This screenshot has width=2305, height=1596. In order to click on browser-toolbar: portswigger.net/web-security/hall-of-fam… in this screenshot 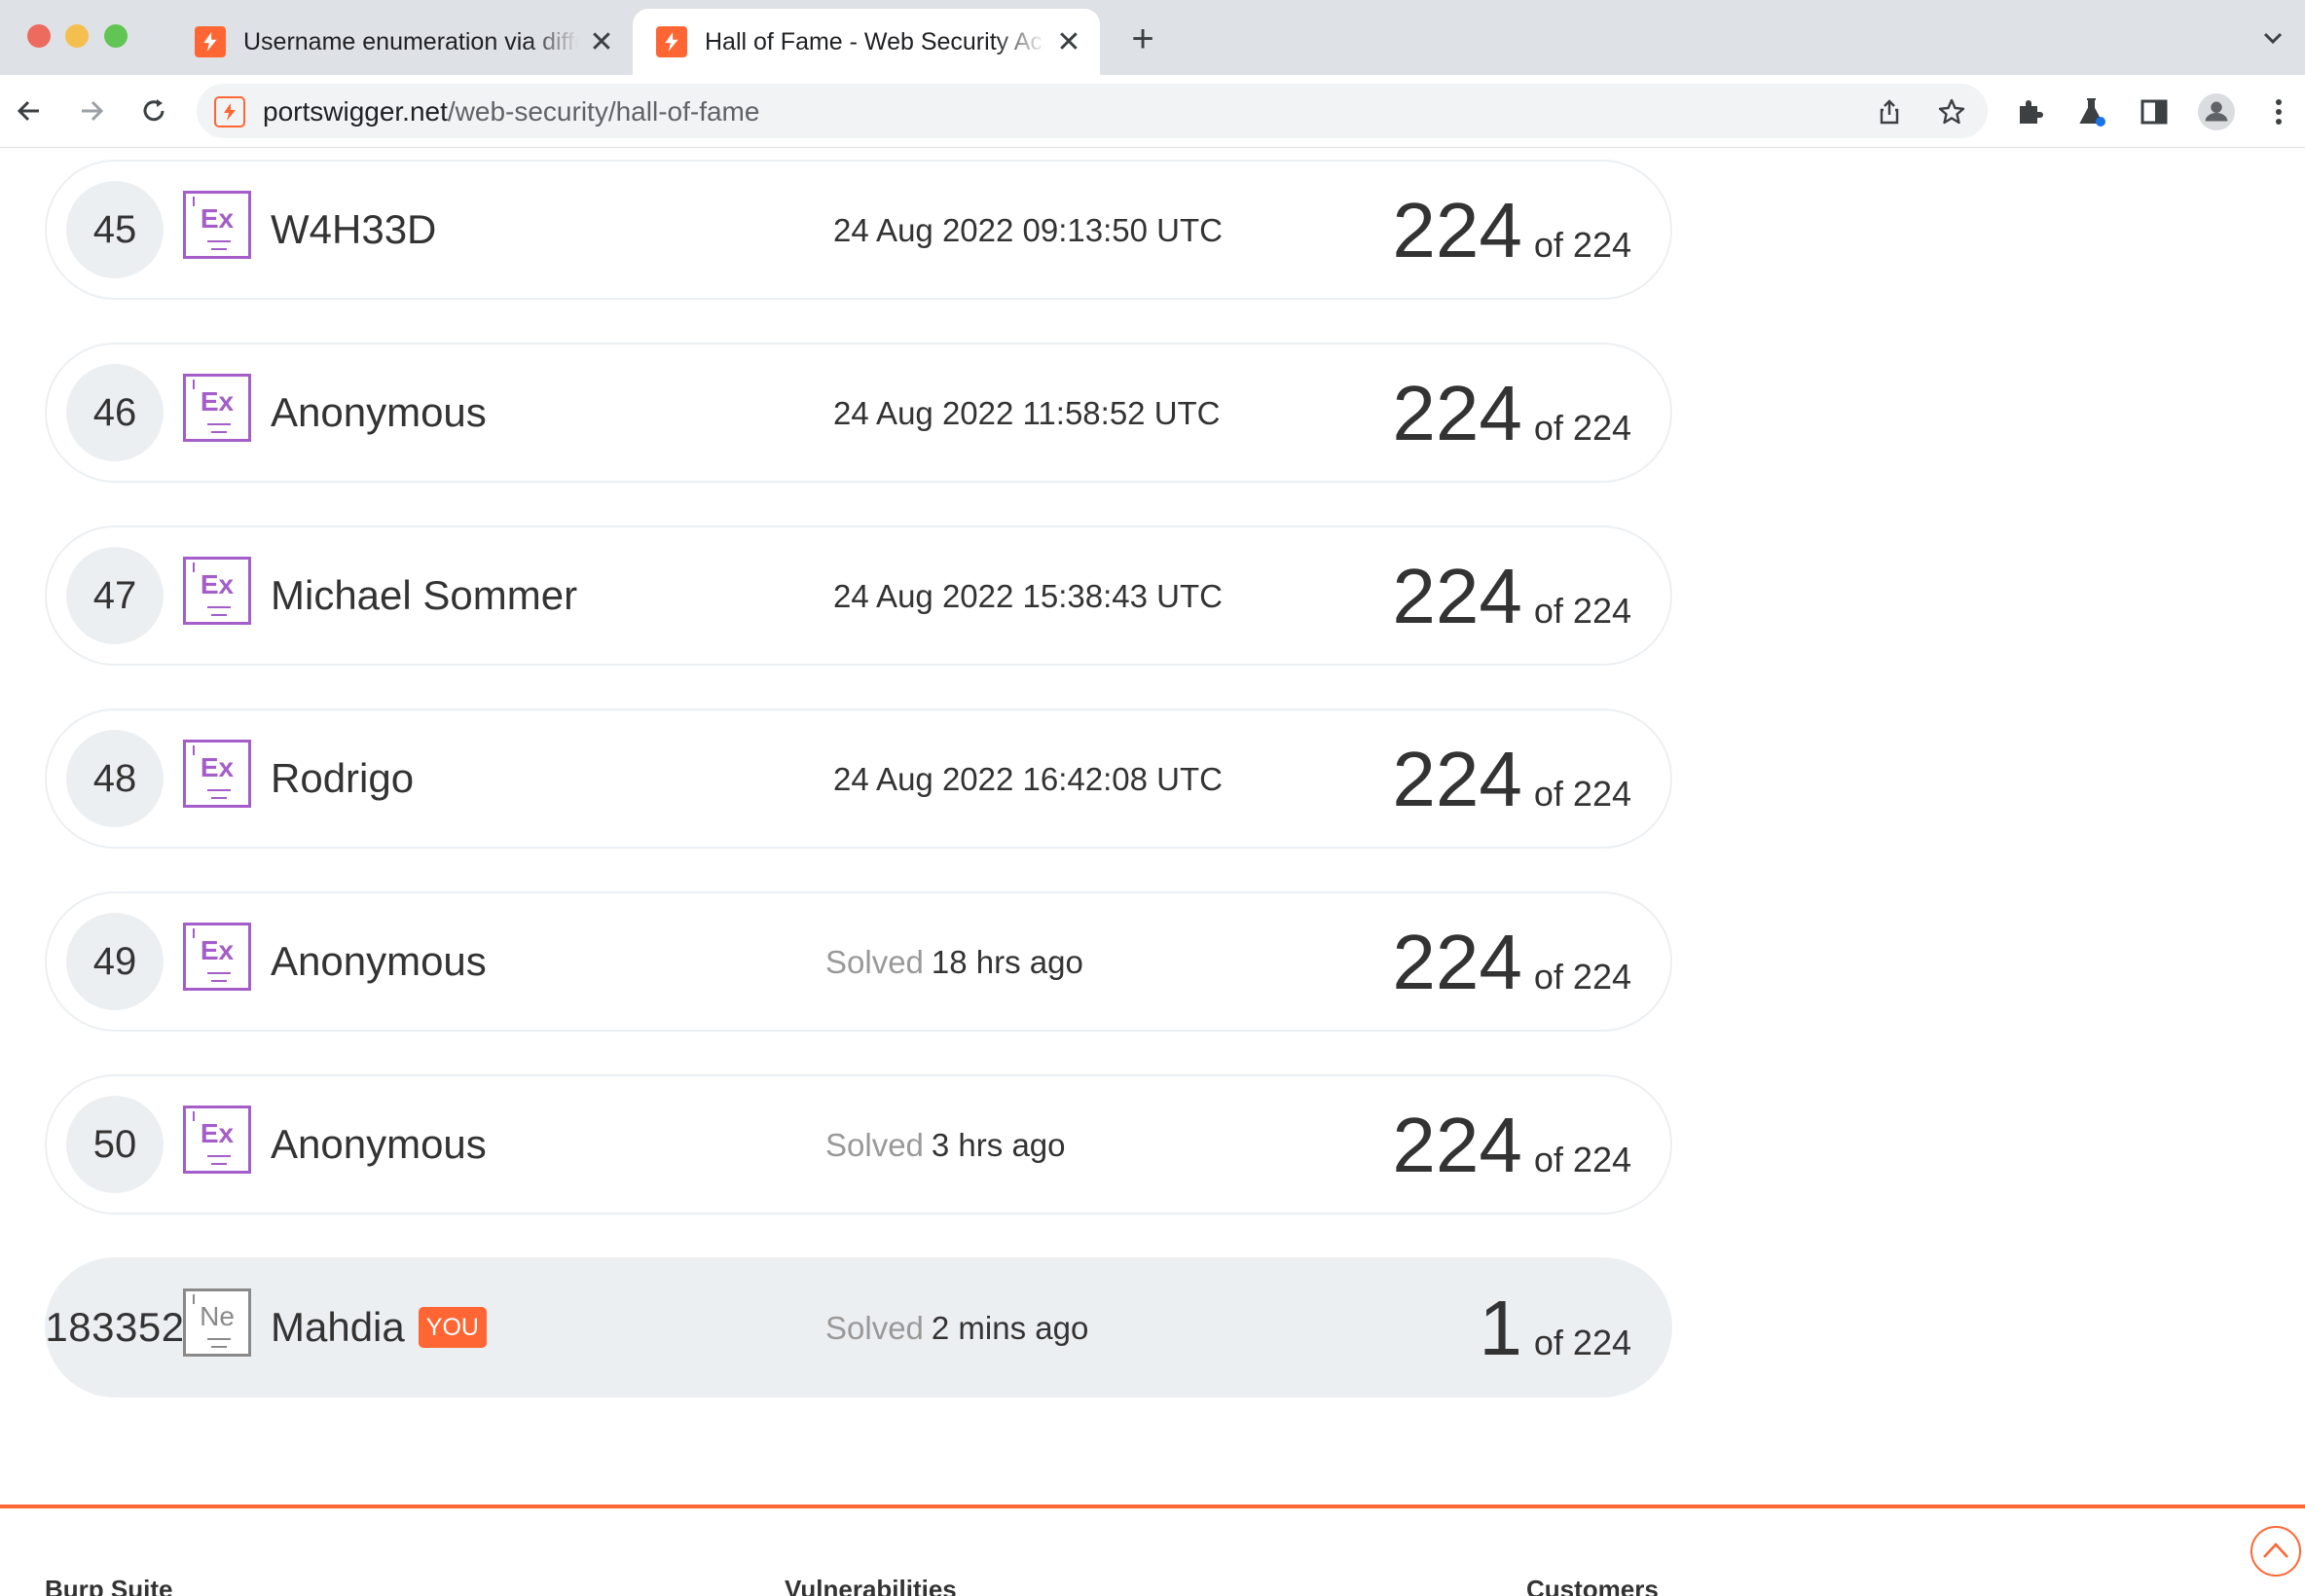, I will do `click(1152, 111)`.